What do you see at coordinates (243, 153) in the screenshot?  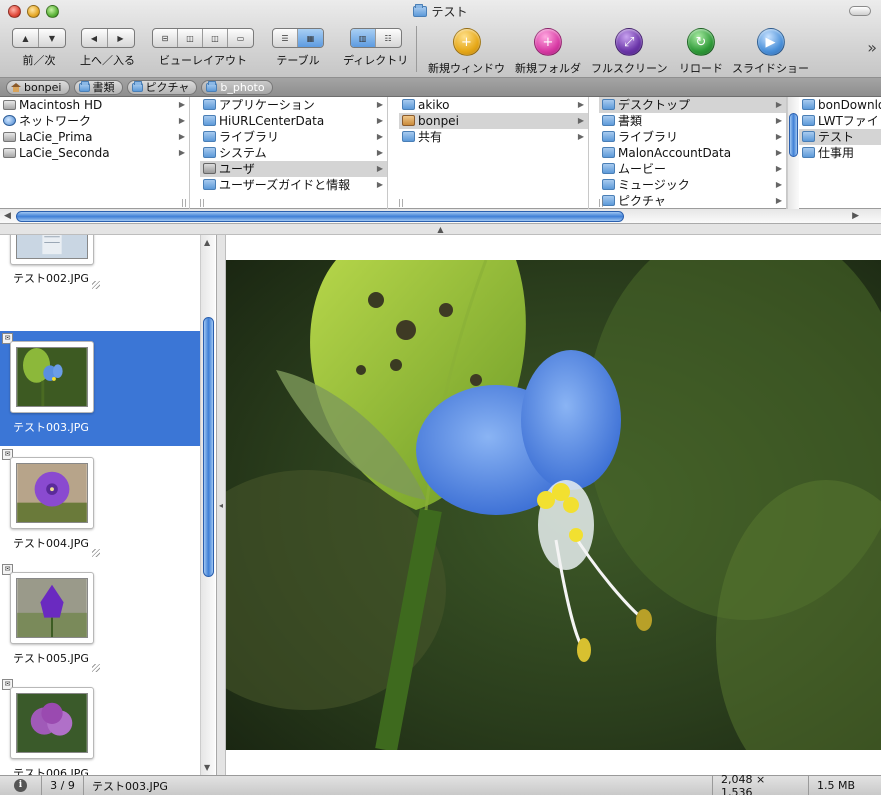 I see `item-label: システム` at bounding box center [243, 153].